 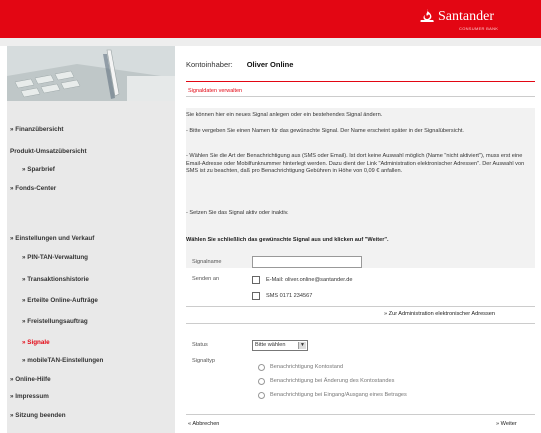 I want to click on section-divider, so click(x=360, y=81).